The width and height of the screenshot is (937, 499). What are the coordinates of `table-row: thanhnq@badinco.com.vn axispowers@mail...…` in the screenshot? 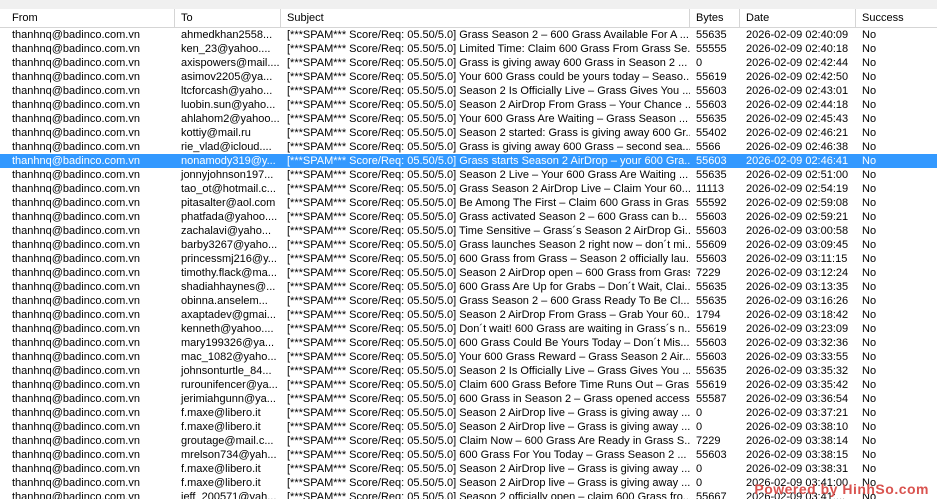 It's located at (468, 63).